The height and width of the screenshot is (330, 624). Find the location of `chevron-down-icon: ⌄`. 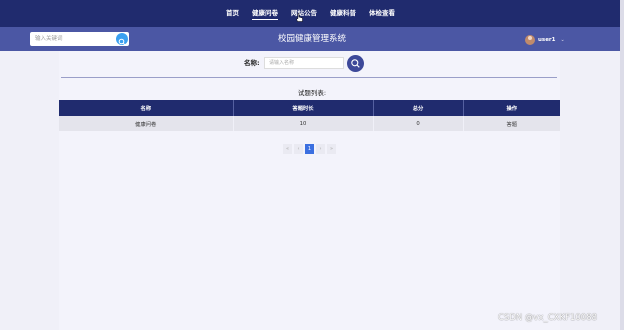

chevron-down-icon: ⌄ is located at coordinates (562, 40).